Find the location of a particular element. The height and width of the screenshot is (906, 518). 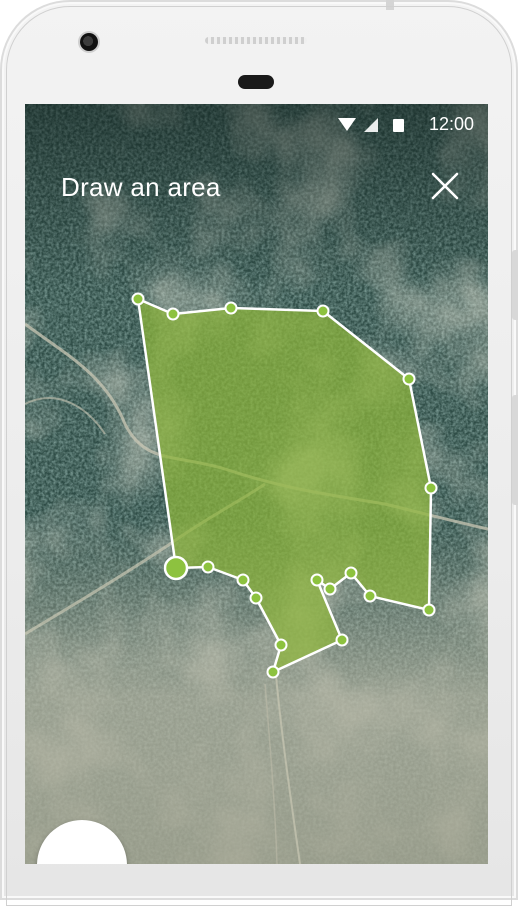

close-icon is located at coordinates (445, 186).